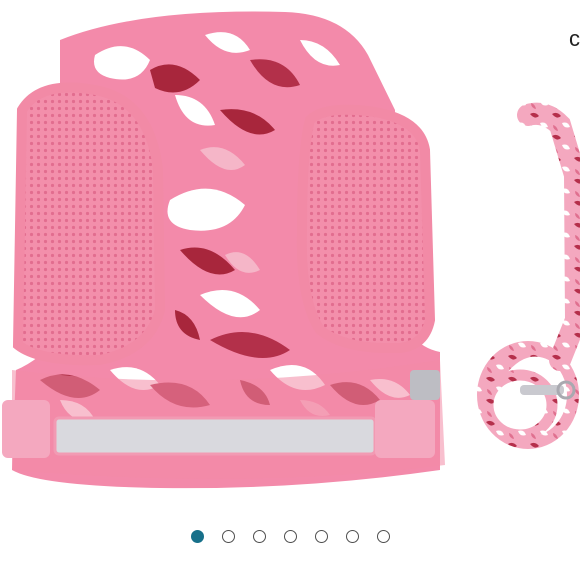  What do you see at coordinates (215, 436) in the screenshot?
I see `reflective-strip` at bounding box center [215, 436].